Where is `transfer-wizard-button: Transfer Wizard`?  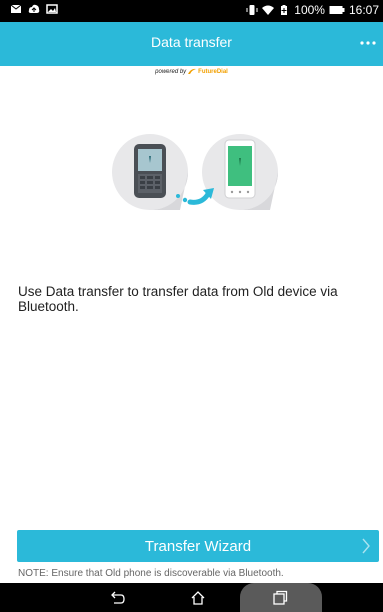
transfer-wizard-button: Transfer Wizard is located at coordinates (198, 546).